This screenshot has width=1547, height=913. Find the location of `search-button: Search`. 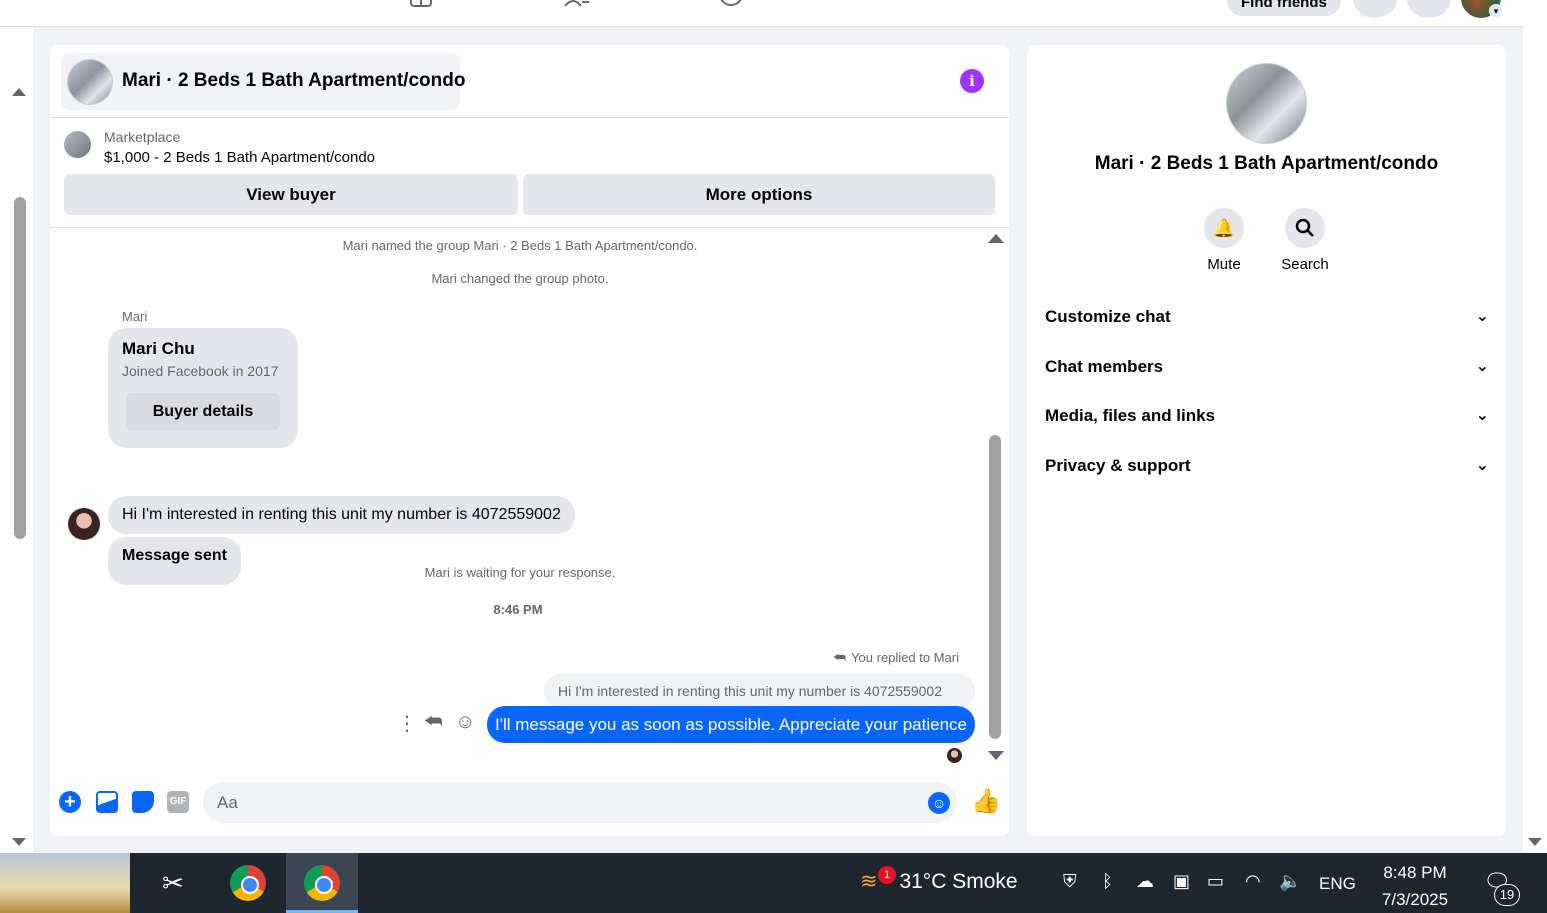

search-button: Search is located at coordinates (1305, 240).